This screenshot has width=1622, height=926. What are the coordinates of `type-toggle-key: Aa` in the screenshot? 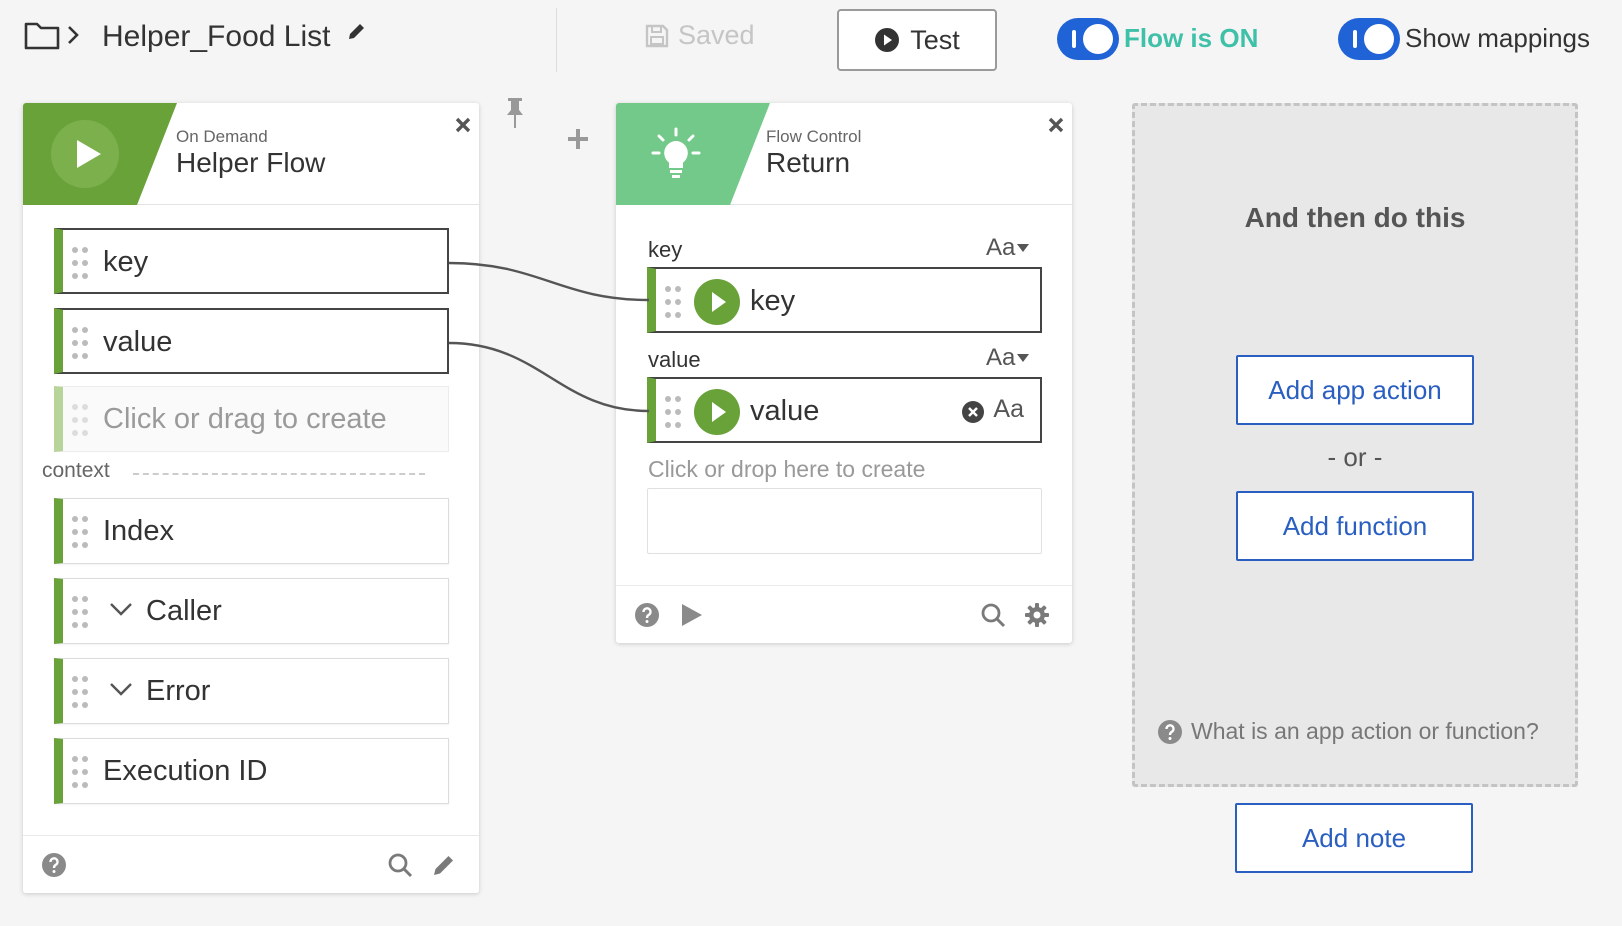 It's located at (1008, 248).